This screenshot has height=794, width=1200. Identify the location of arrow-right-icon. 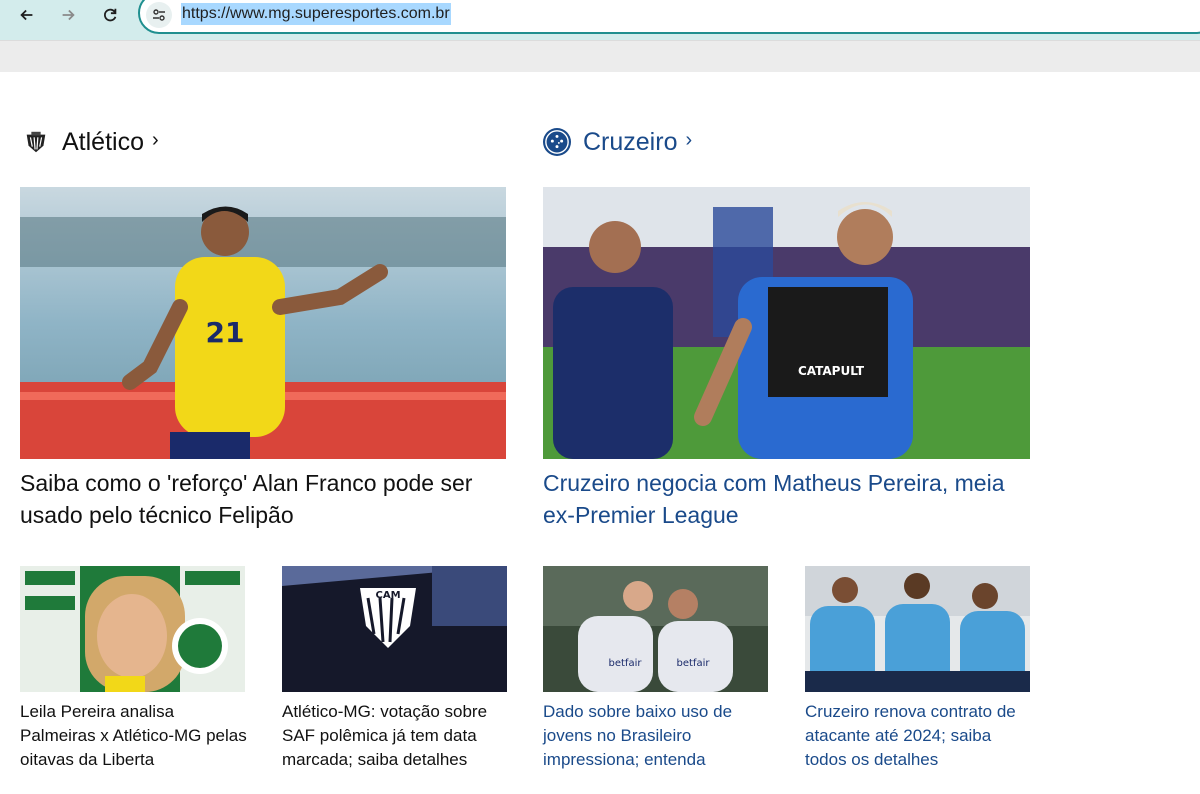
(68, 15).